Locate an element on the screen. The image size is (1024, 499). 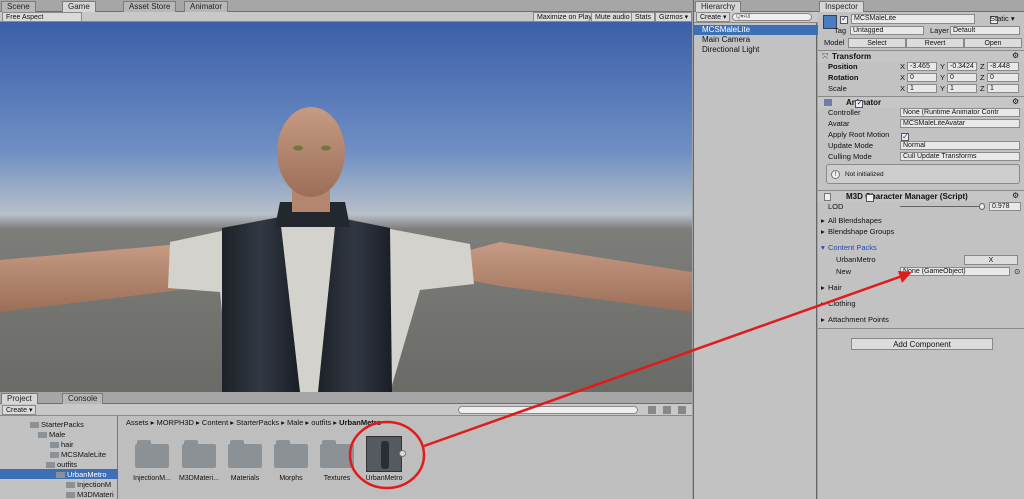
annotation-circle is located at coordinates (387, 455).